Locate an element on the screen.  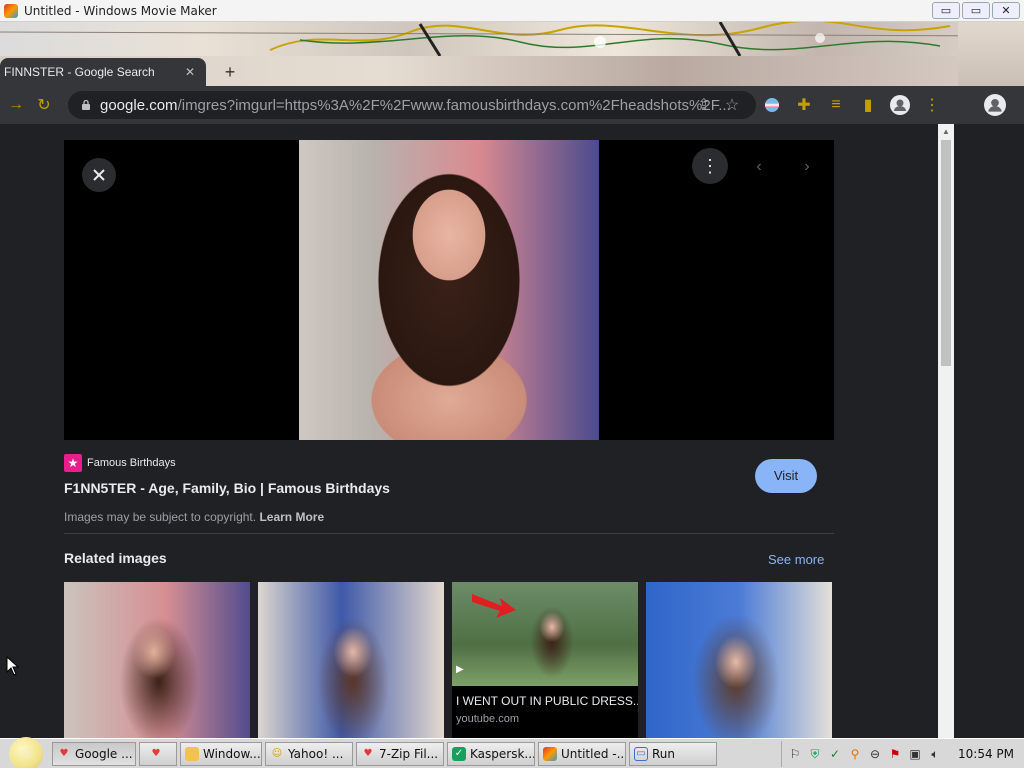
tab-google-search: FINNSTER - Google Search ✕ is located at coordinates (103, 72).